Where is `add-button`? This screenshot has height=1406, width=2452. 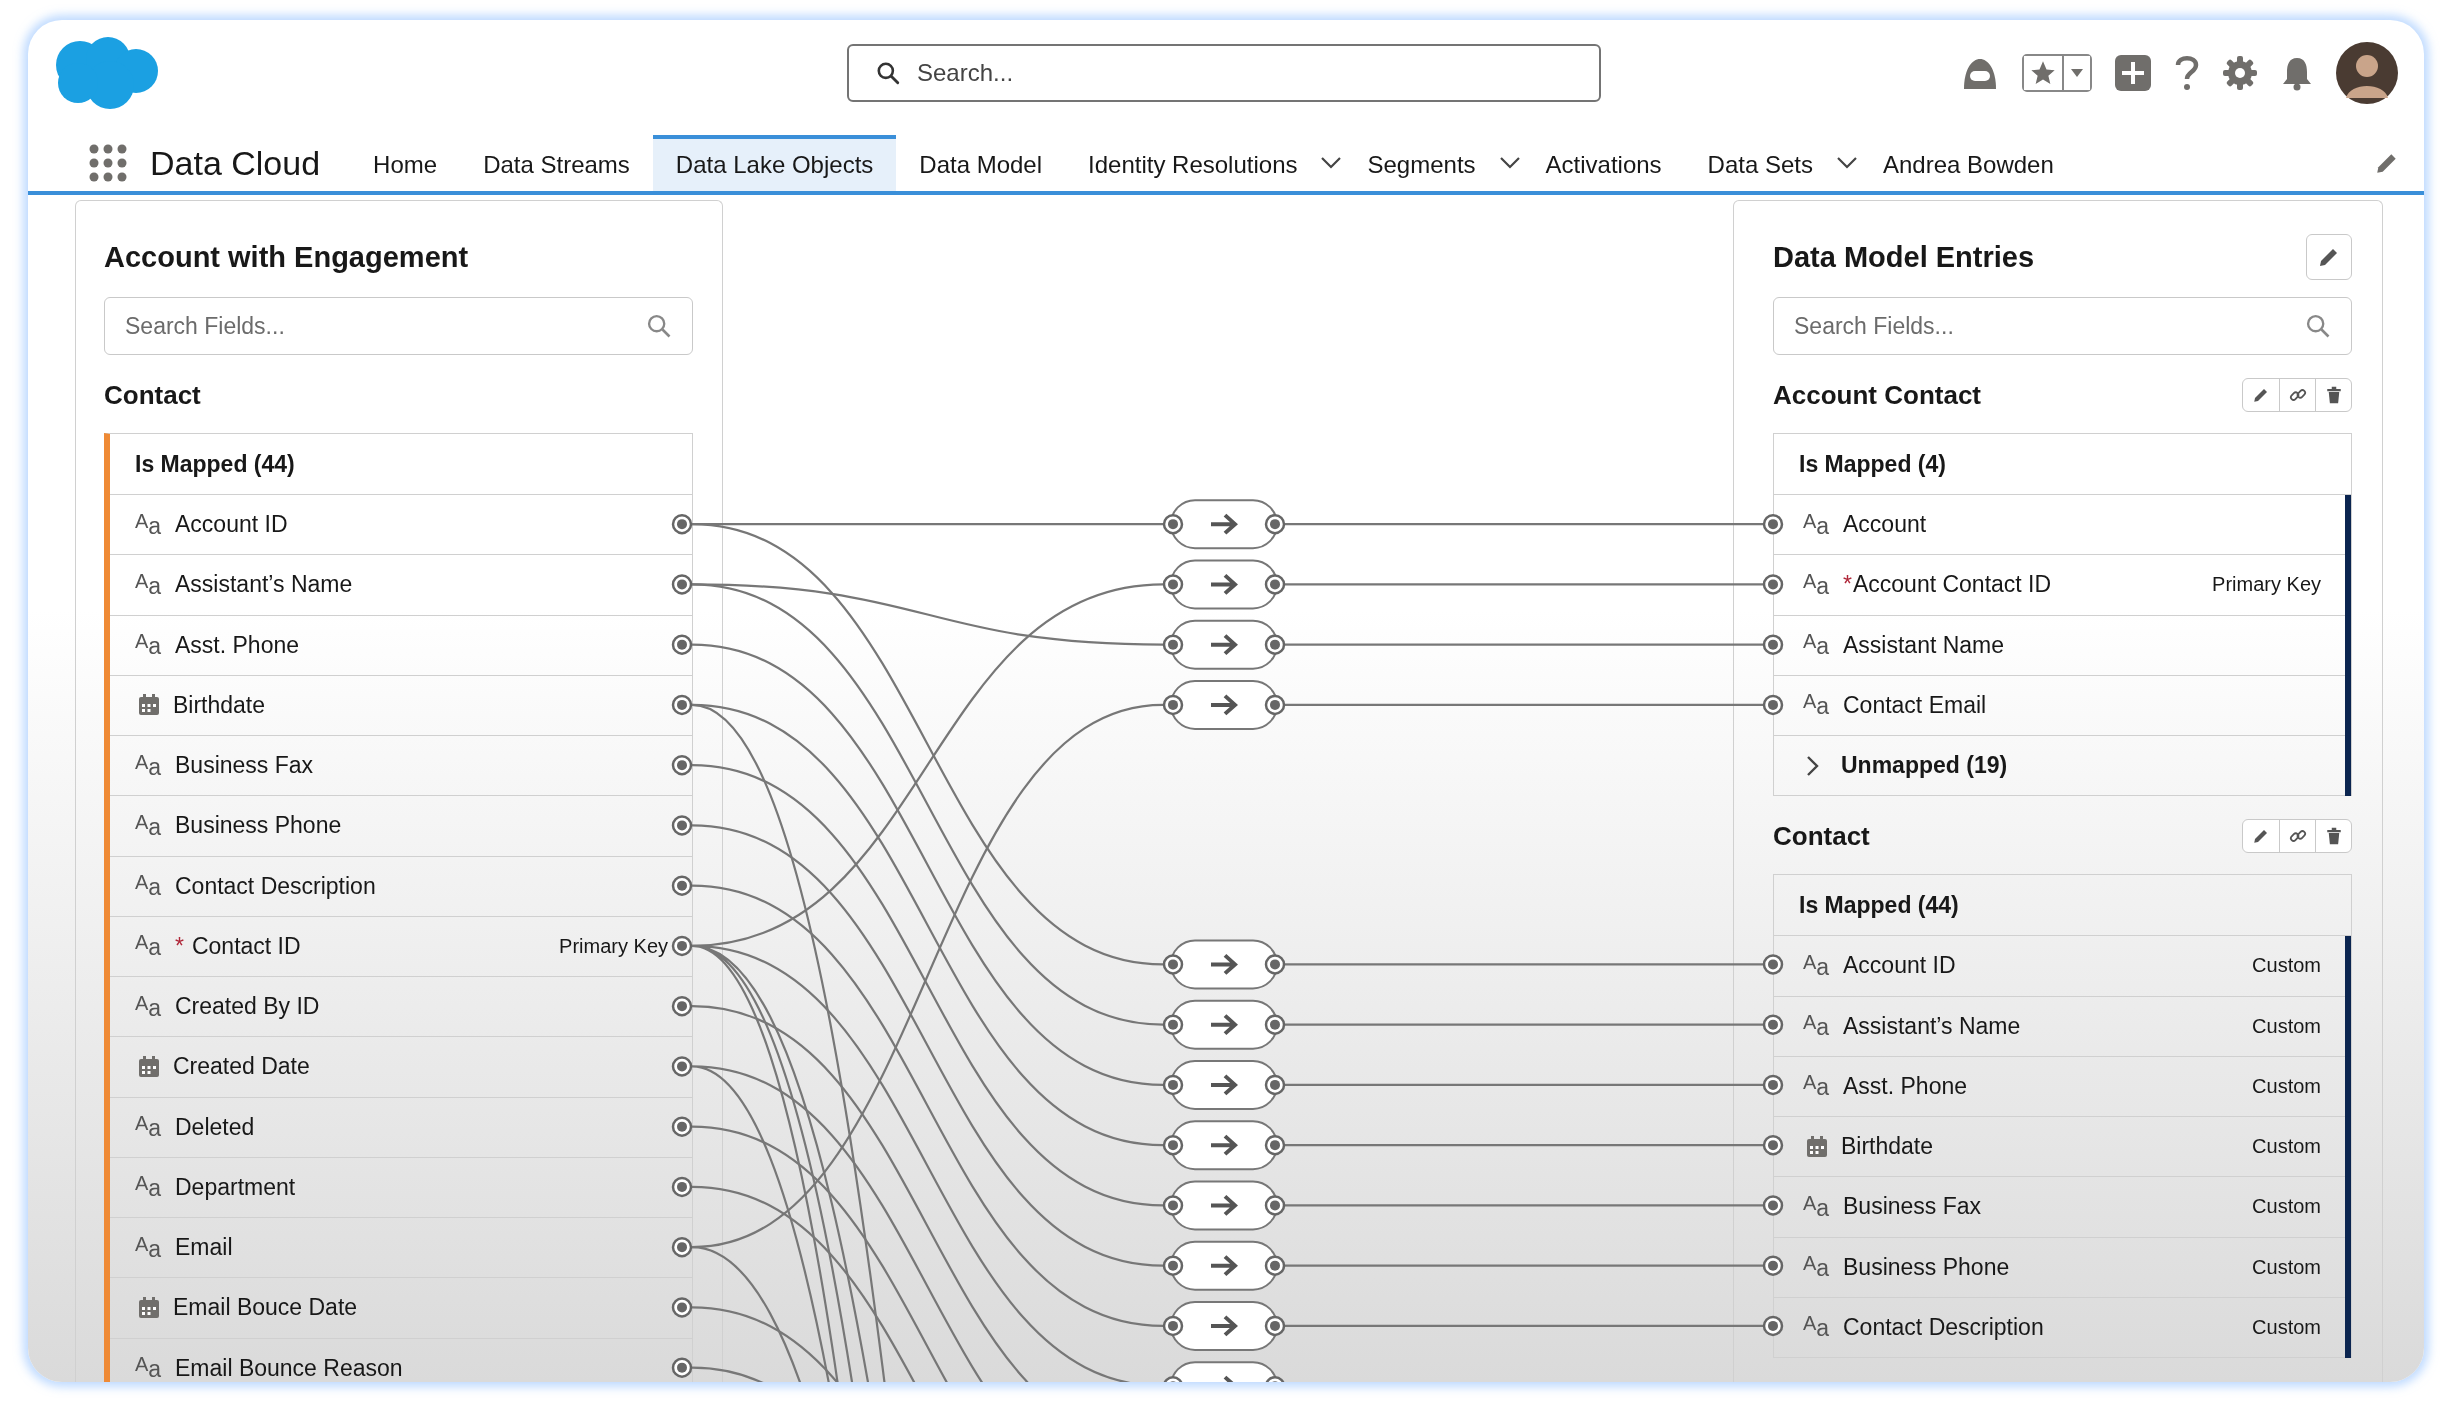
add-button is located at coordinates (2133, 72).